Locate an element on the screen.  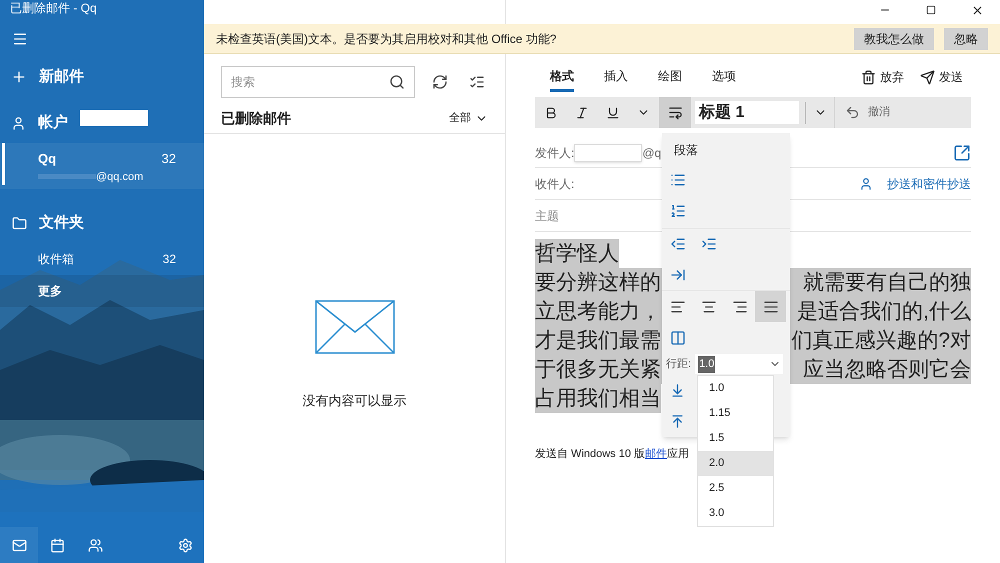
spacing-icon is located at coordinates (678, 338).